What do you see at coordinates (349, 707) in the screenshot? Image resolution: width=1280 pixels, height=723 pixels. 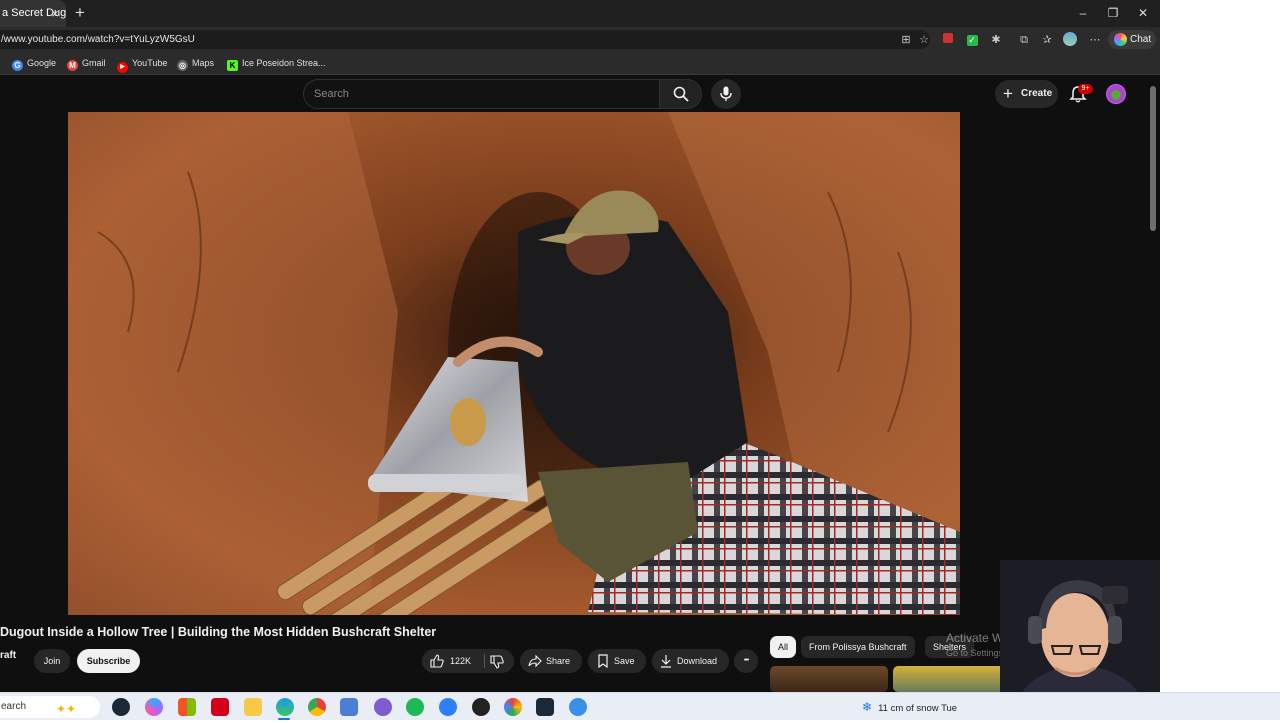 I see `network-app-icon` at bounding box center [349, 707].